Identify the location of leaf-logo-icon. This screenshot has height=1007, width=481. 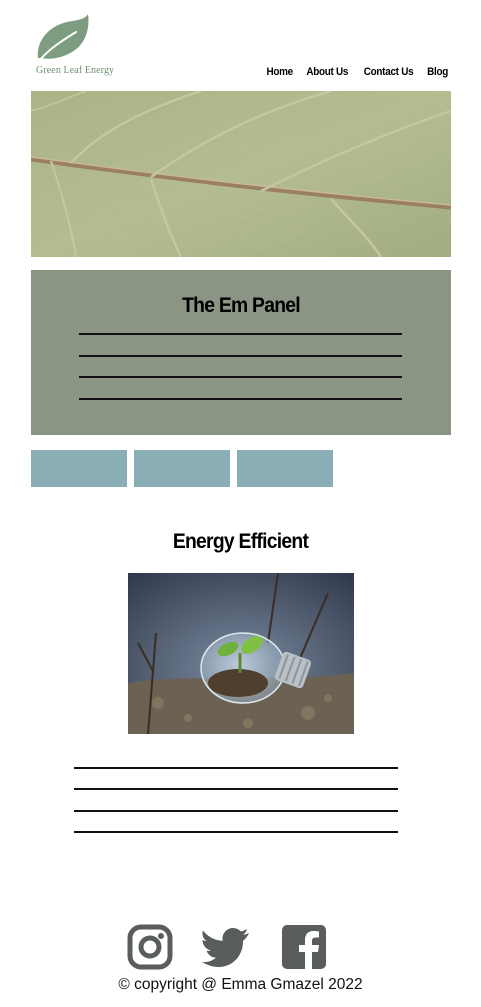
(63, 37).